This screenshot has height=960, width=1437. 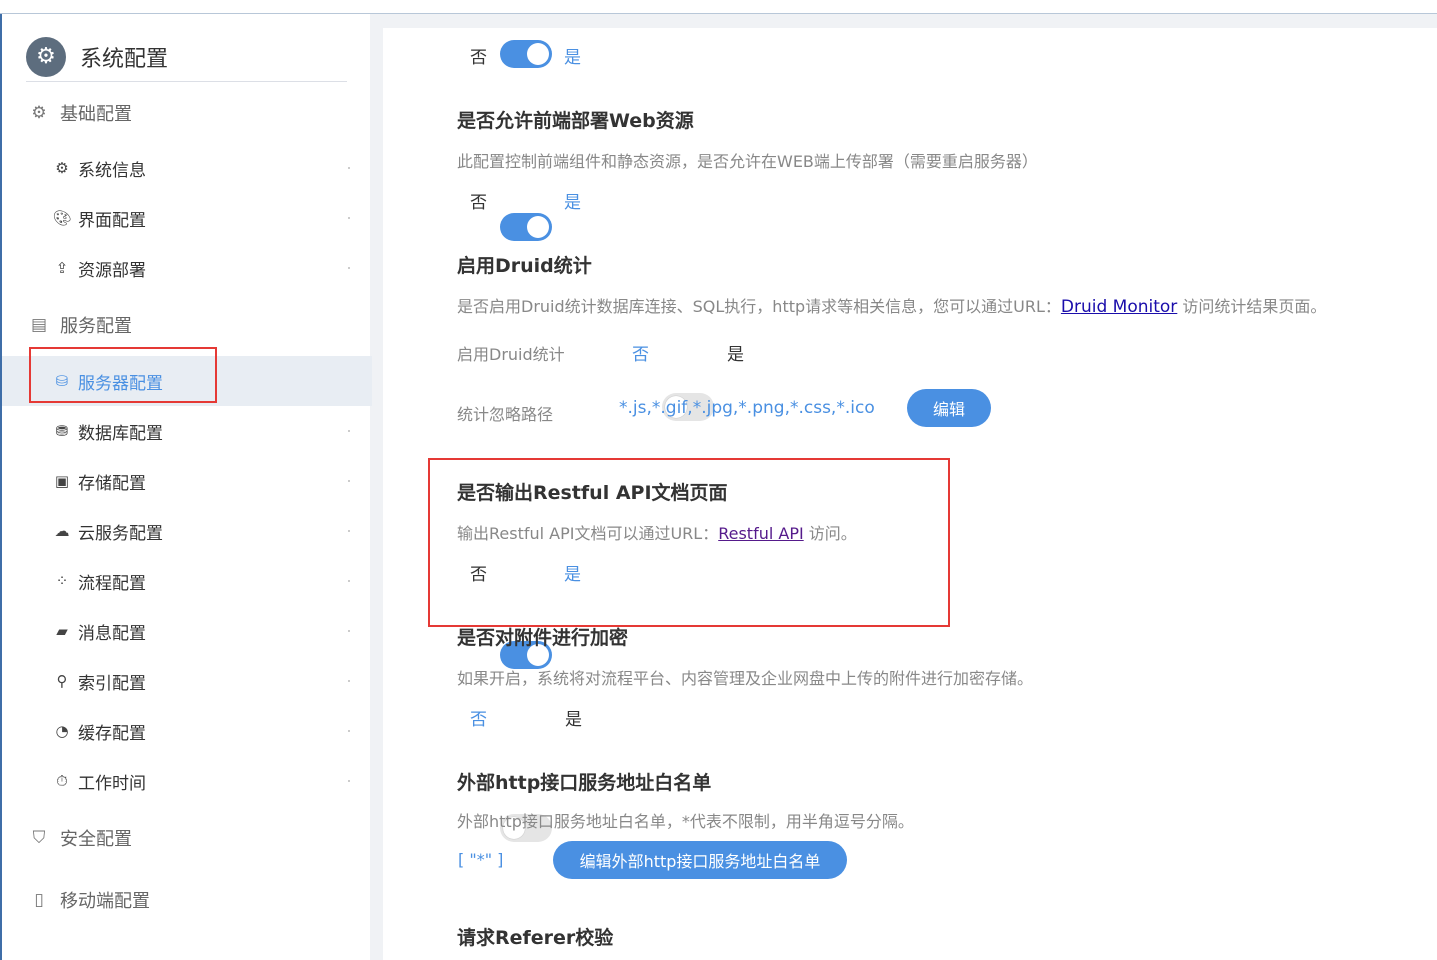 What do you see at coordinates (187, 631) in the screenshot?
I see `sidebar-item-message-config: ▰ 消息配置` at bounding box center [187, 631].